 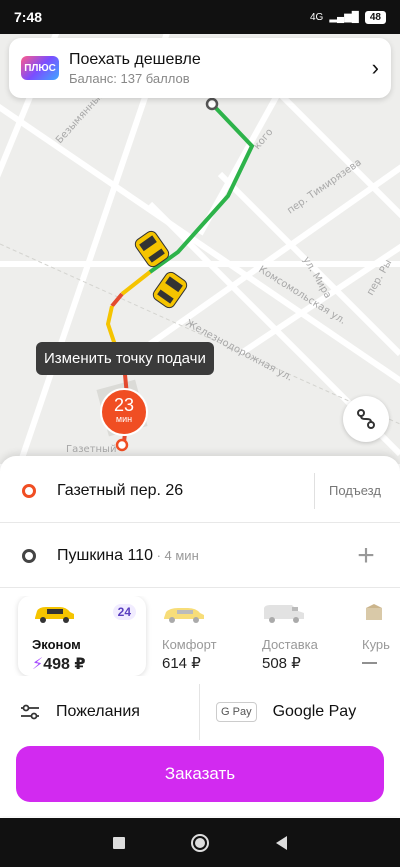 I want to click on taxi-car-icon, so click(x=170, y=290).